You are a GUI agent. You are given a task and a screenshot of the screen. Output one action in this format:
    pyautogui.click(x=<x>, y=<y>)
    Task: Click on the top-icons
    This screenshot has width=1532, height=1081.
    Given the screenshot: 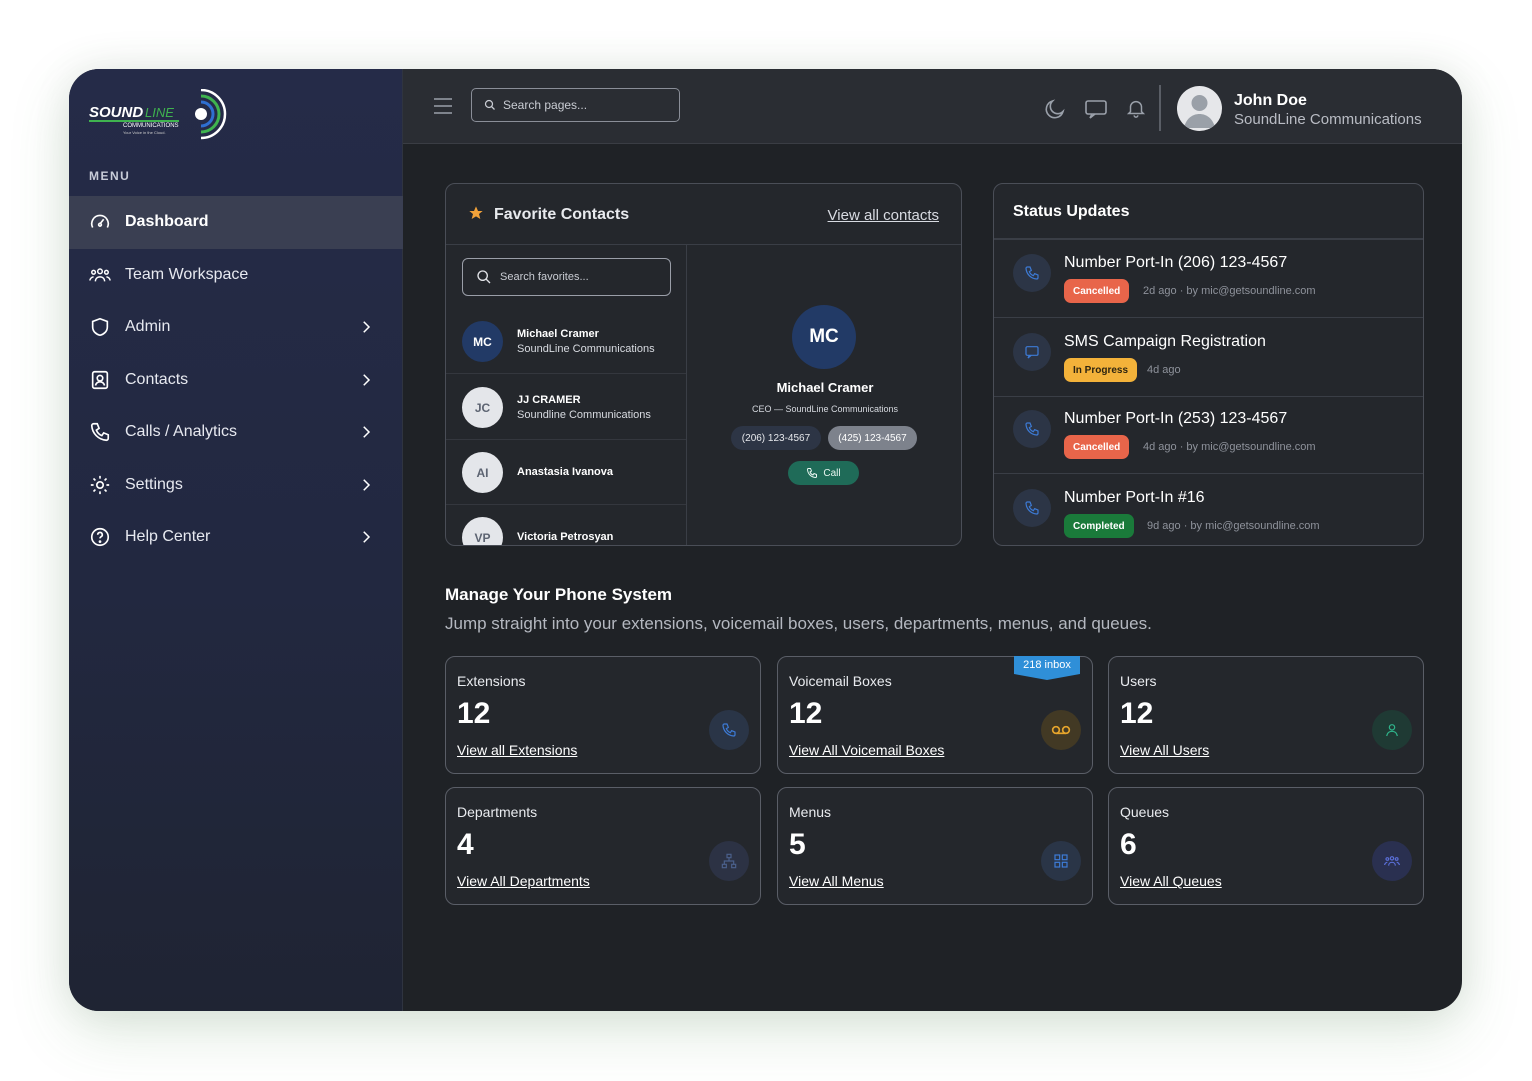 What is the action you would take?
    pyautogui.click(x=1095, y=111)
    